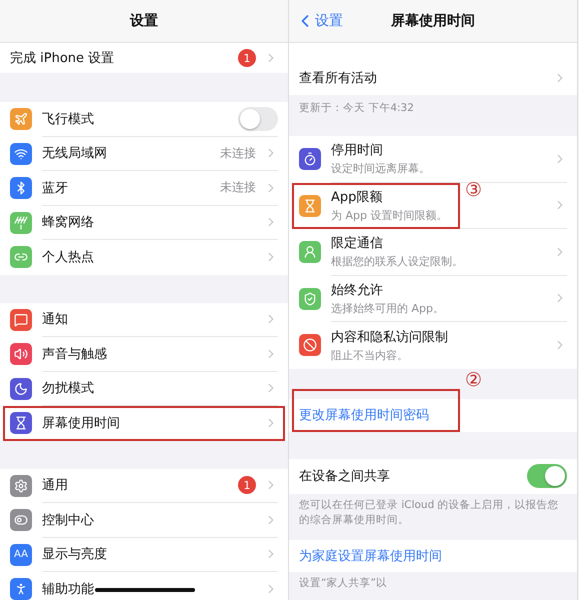 The image size is (579, 600). What do you see at coordinates (338, 78) in the screenshot?
I see `row-label: 查看所有活动` at bounding box center [338, 78].